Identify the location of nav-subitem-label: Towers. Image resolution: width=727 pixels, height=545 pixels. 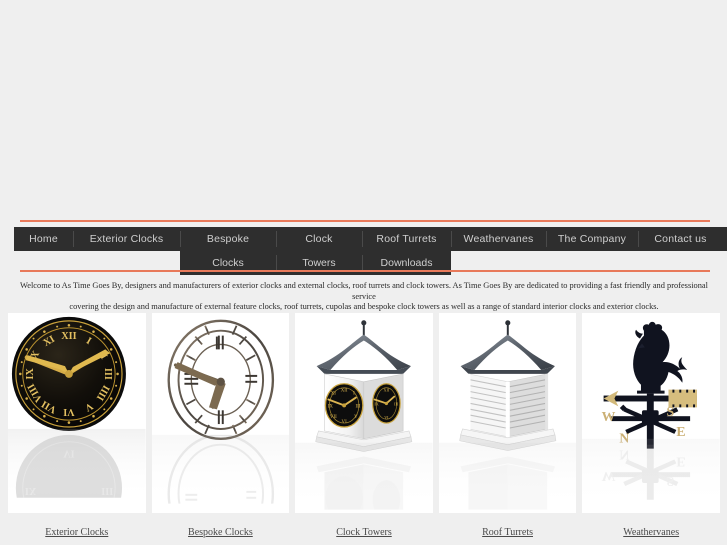
(319, 263).